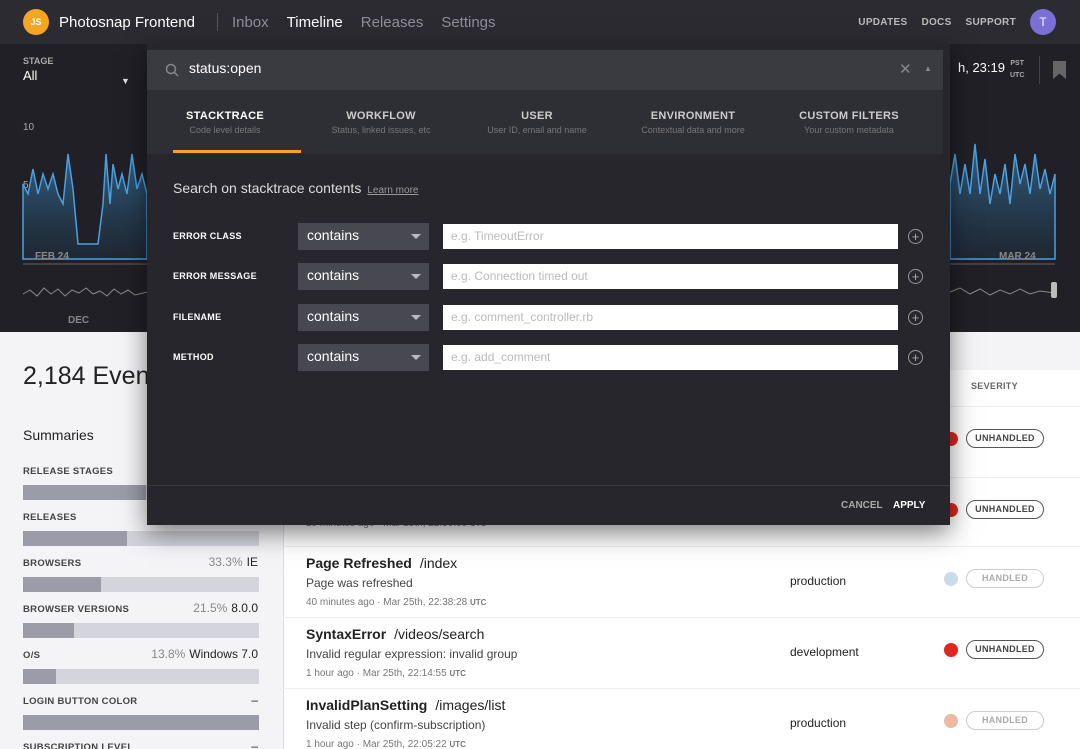 The width and height of the screenshot is (1080, 749). I want to click on user-avatar: T, so click(1043, 22).